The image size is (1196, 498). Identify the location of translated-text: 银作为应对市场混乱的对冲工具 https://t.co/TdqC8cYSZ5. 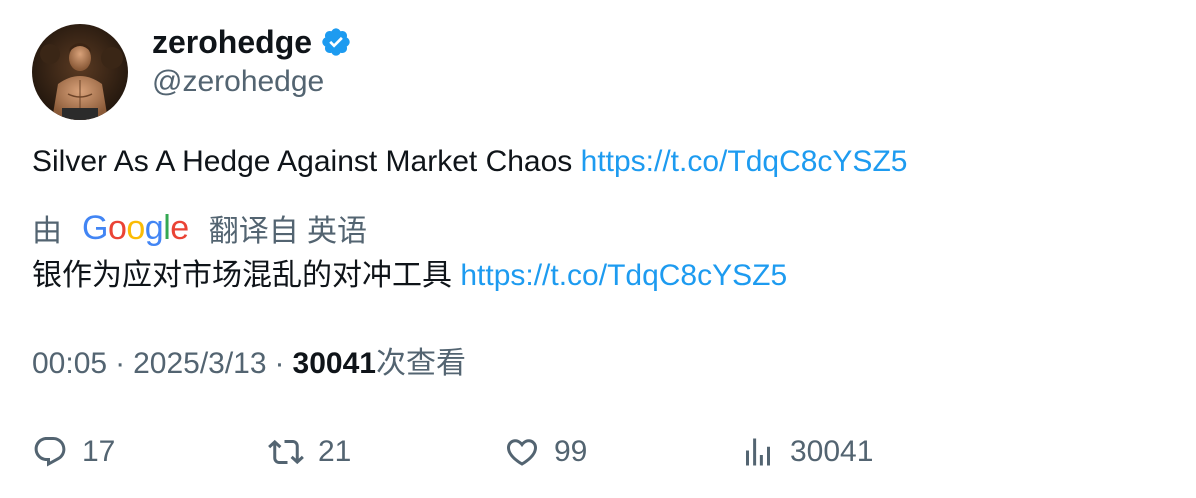
(409, 276).